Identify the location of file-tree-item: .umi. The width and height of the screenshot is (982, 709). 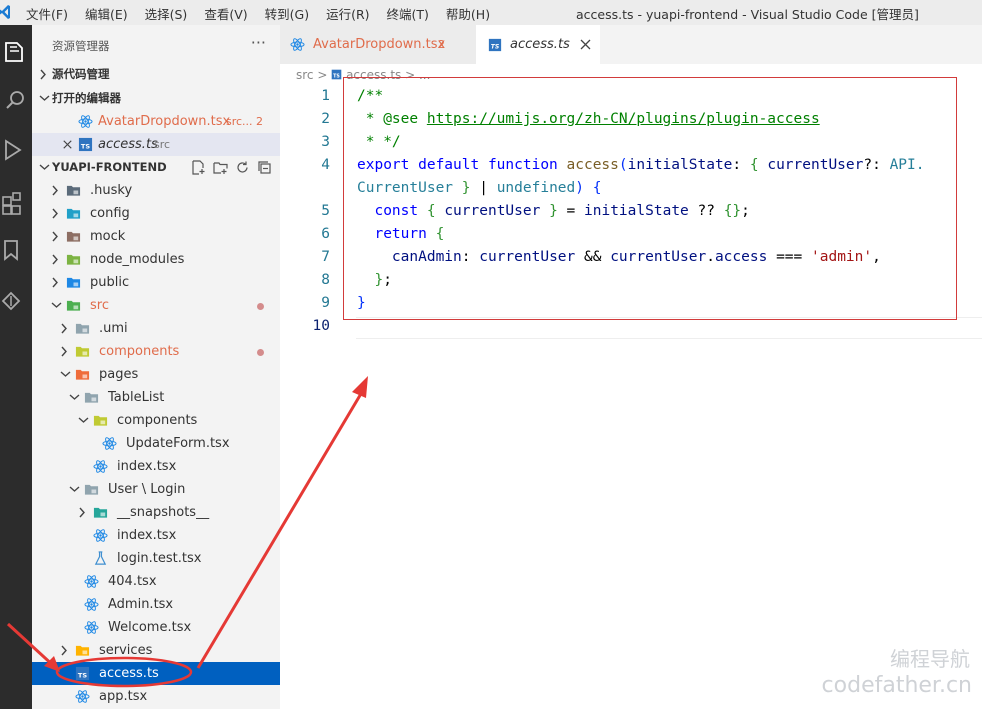
(156, 328).